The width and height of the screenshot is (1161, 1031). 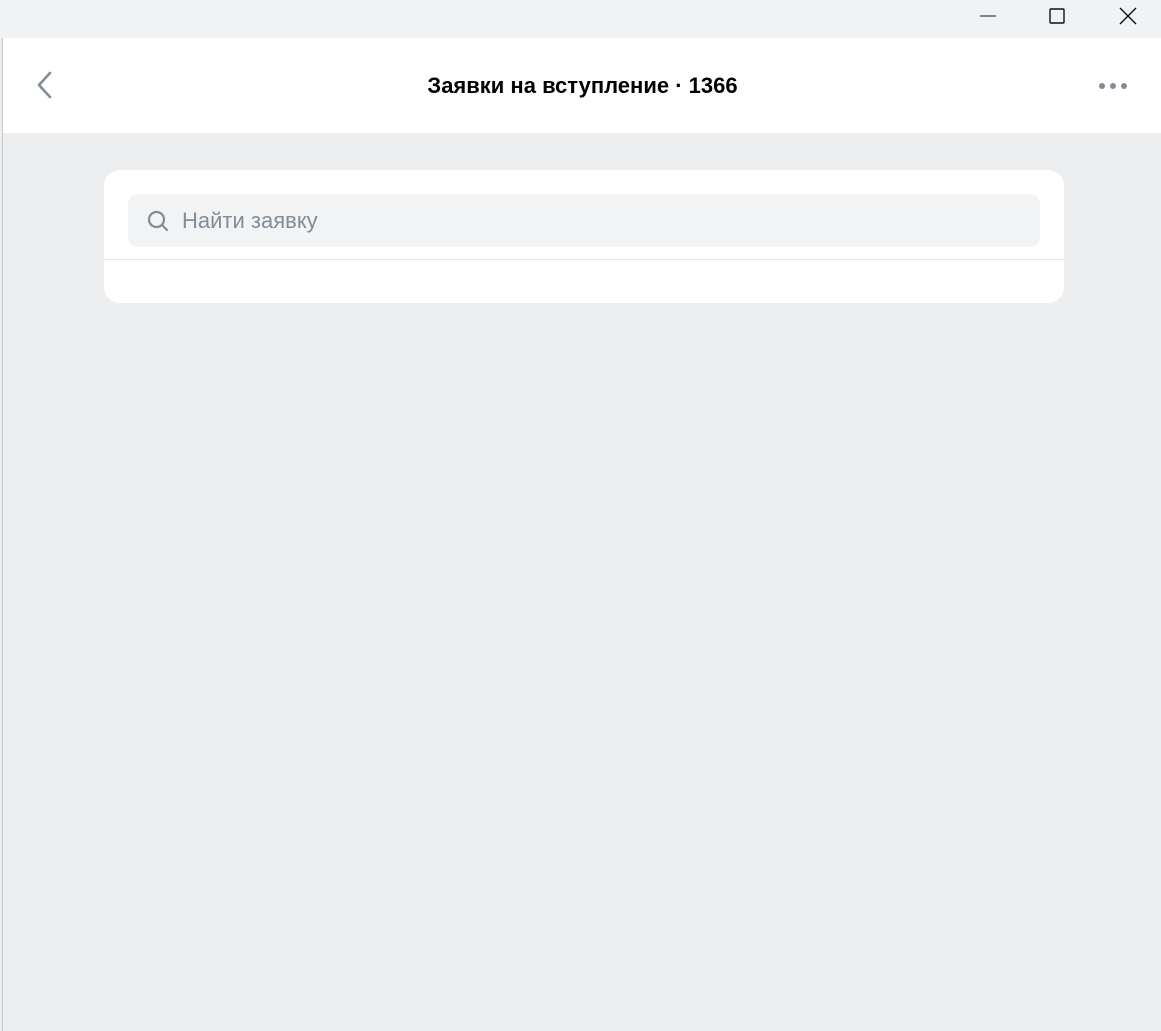 I want to click on back-button, so click(x=45, y=85).